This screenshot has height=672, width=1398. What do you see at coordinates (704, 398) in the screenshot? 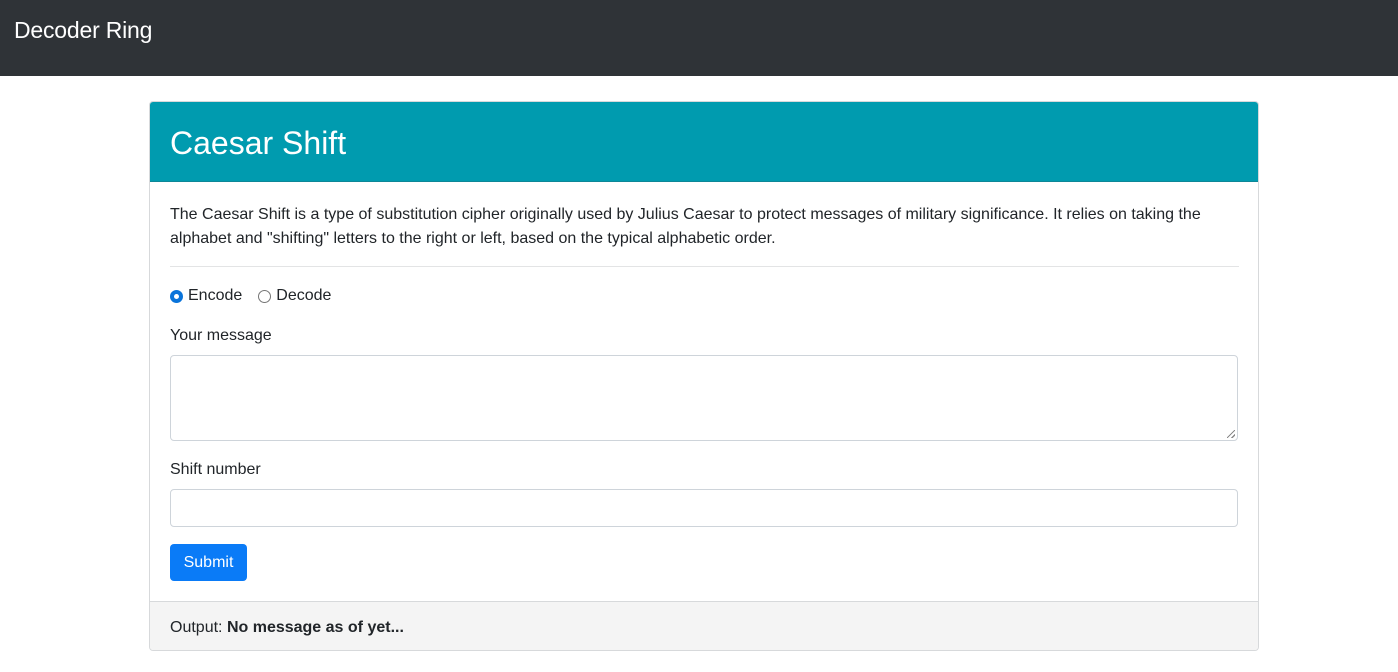
I see `message-textarea` at bounding box center [704, 398].